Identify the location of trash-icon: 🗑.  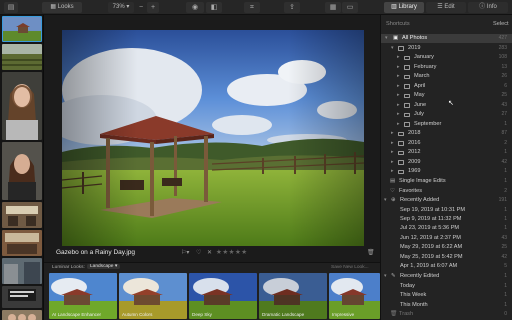
(371, 252).